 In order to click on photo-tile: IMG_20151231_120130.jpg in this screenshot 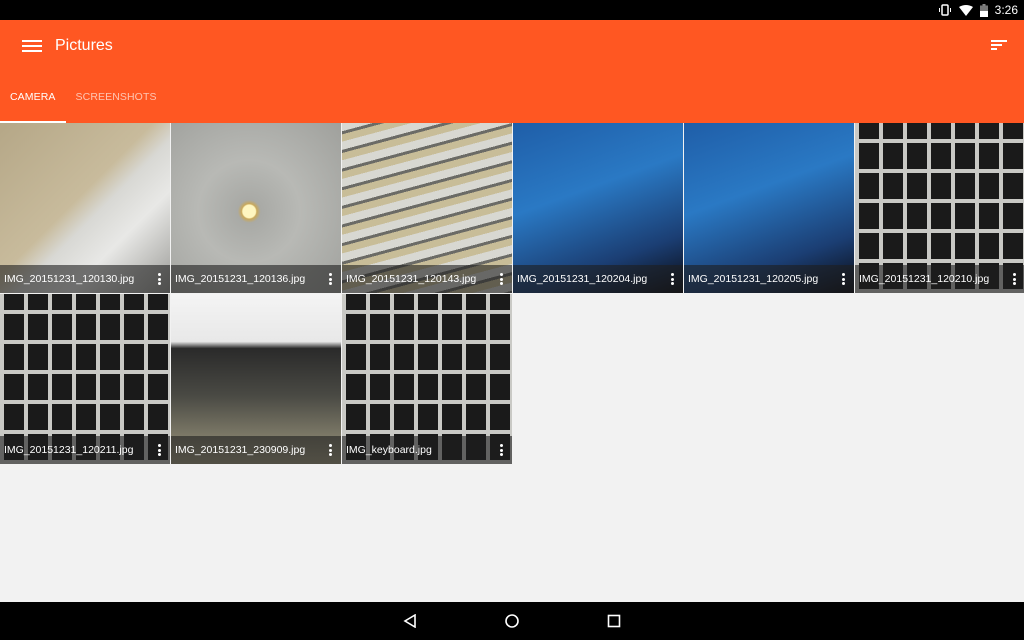, I will do `click(85, 208)`.